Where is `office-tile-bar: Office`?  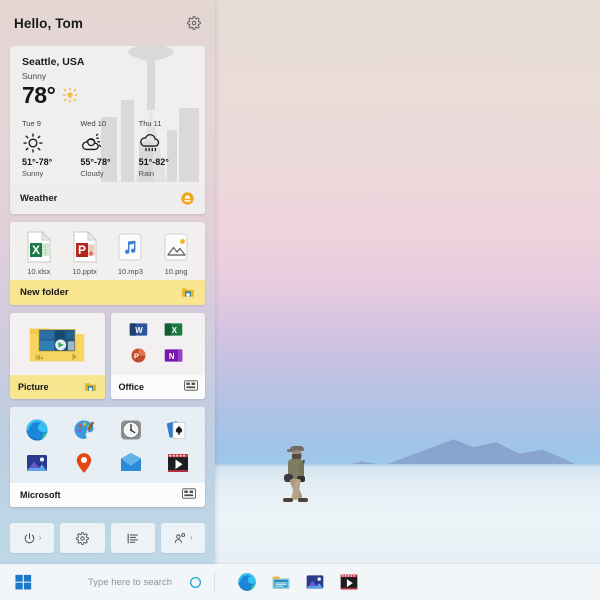 office-tile-bar: Office is located at coordinates (157, 387).